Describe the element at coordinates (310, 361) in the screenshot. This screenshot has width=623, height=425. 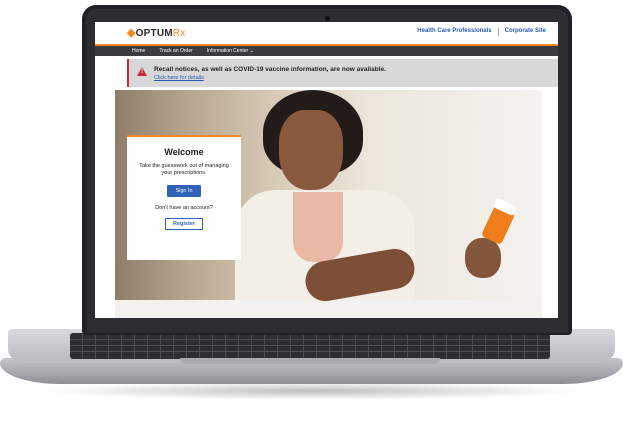
I see `laptop-trackpad` at that location.